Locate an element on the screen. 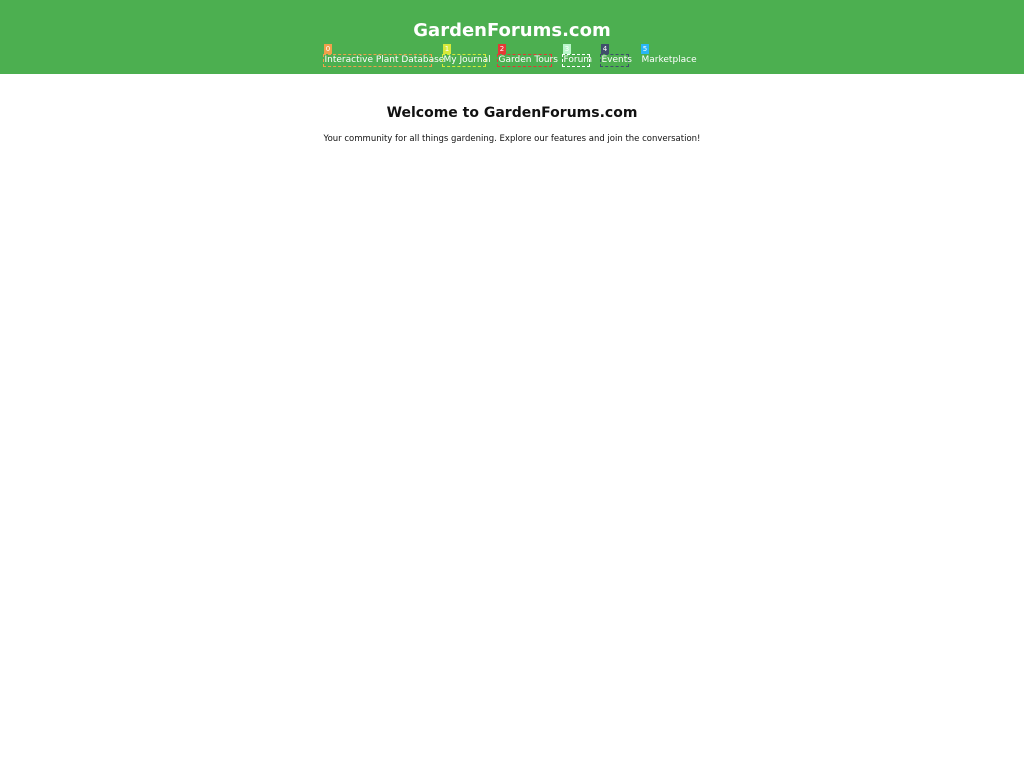 The image size is (1024, 768). nav-item-interactive-plant-database: 0 Interactive Plant Database is located at coordinates (383, 55).